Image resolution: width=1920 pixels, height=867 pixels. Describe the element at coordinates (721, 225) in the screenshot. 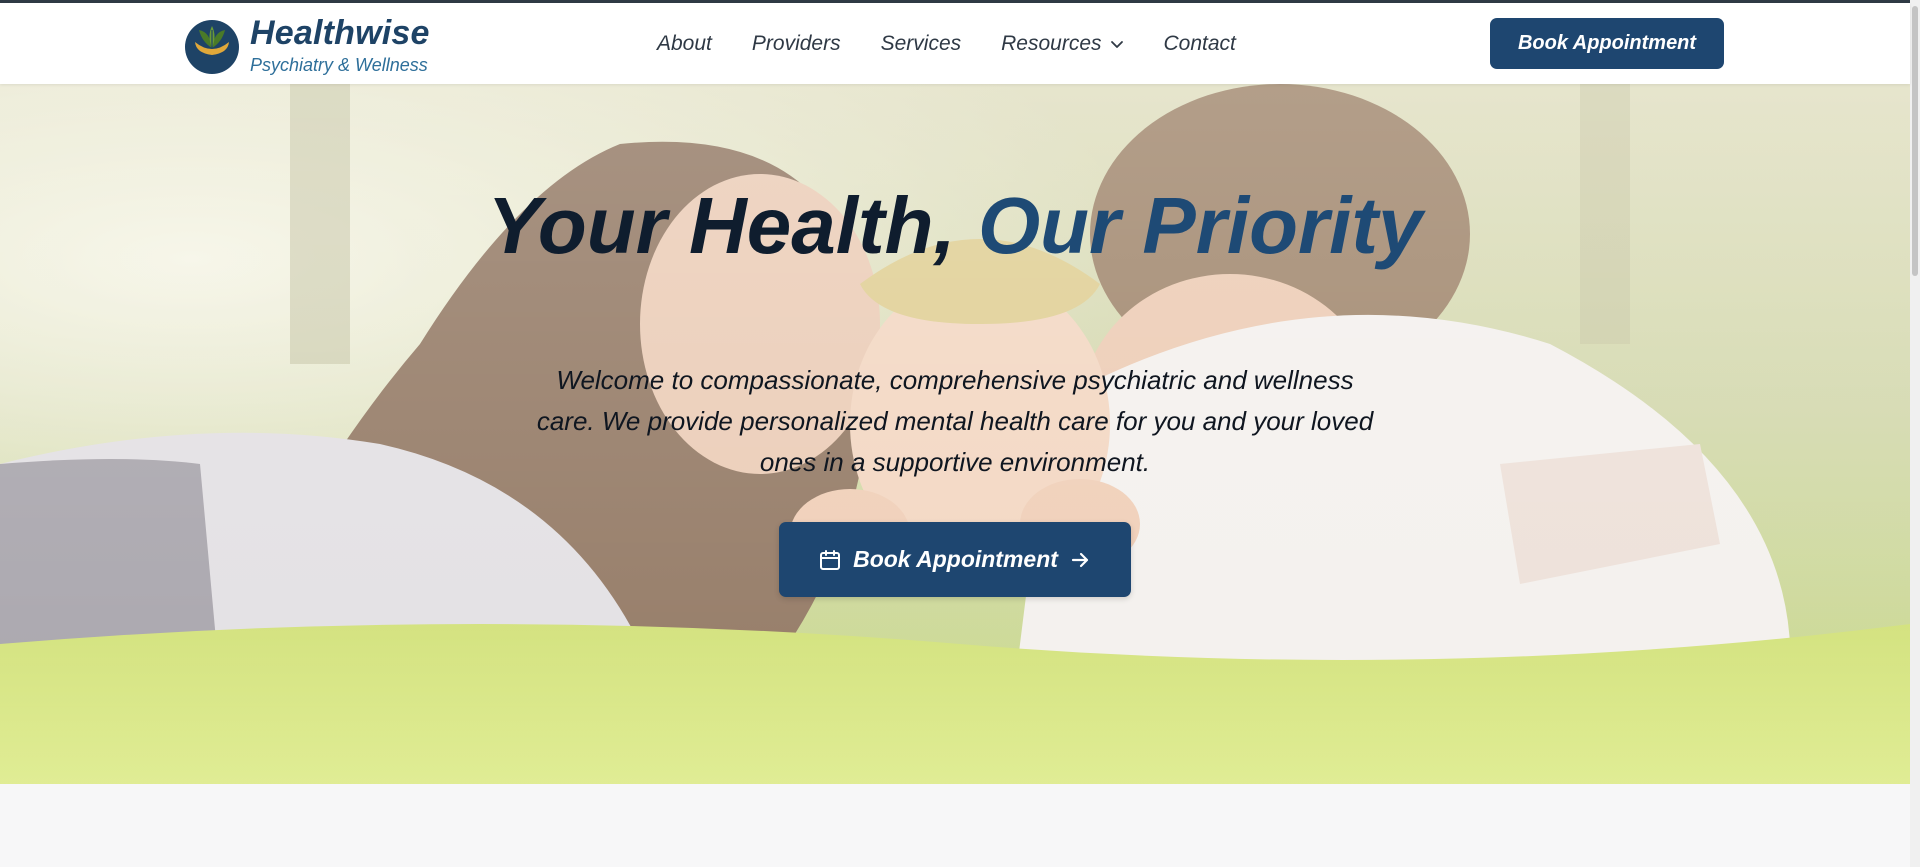

I see `hero-title-main: Your Health,` at that location.